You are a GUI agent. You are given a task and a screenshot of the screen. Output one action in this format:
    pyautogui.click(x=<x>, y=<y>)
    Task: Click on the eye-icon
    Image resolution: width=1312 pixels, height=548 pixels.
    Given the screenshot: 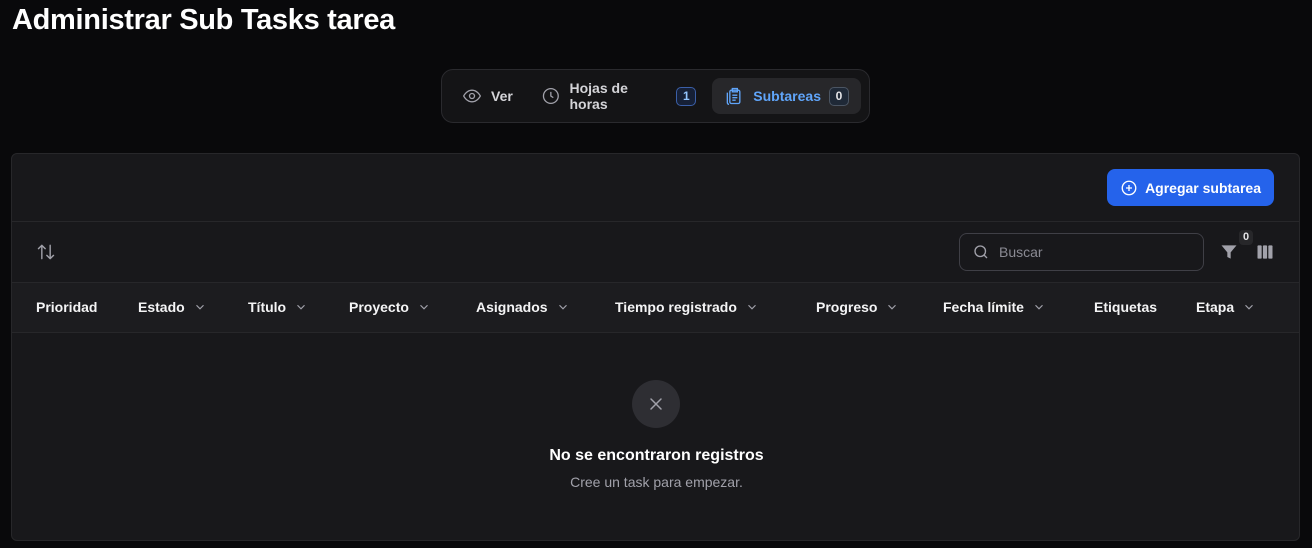 What is the action you would take?
    pyautogui.click(x=472, y=96)
    